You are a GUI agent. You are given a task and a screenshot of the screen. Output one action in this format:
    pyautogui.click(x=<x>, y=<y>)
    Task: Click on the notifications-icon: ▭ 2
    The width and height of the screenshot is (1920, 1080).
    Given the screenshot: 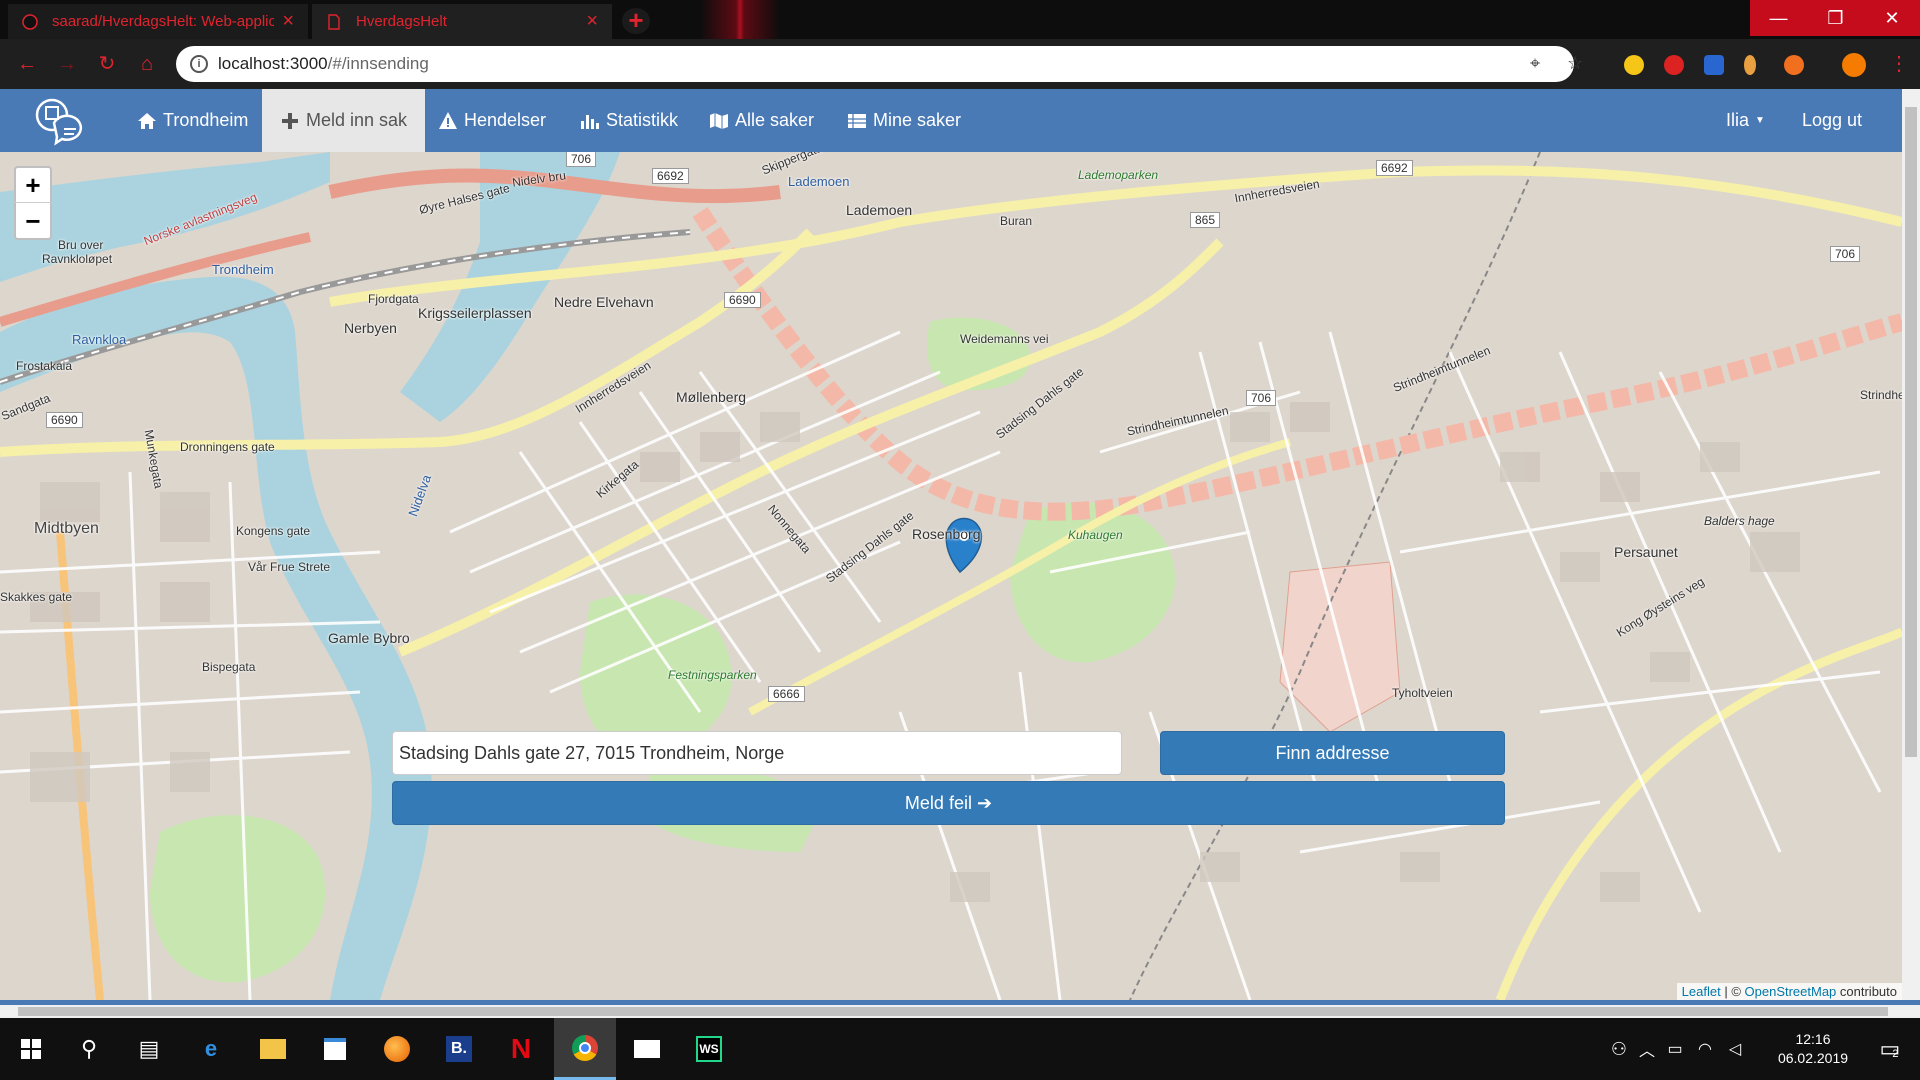 What is the action you would take?
    pyautogui.click(x=1889, y=1049)
    